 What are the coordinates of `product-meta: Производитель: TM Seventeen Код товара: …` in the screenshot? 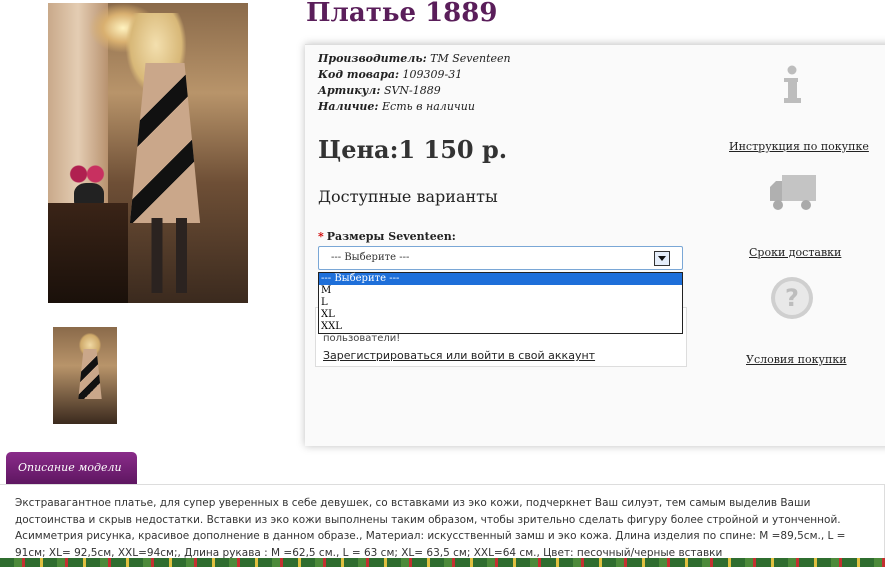 It's located at (414, 83).